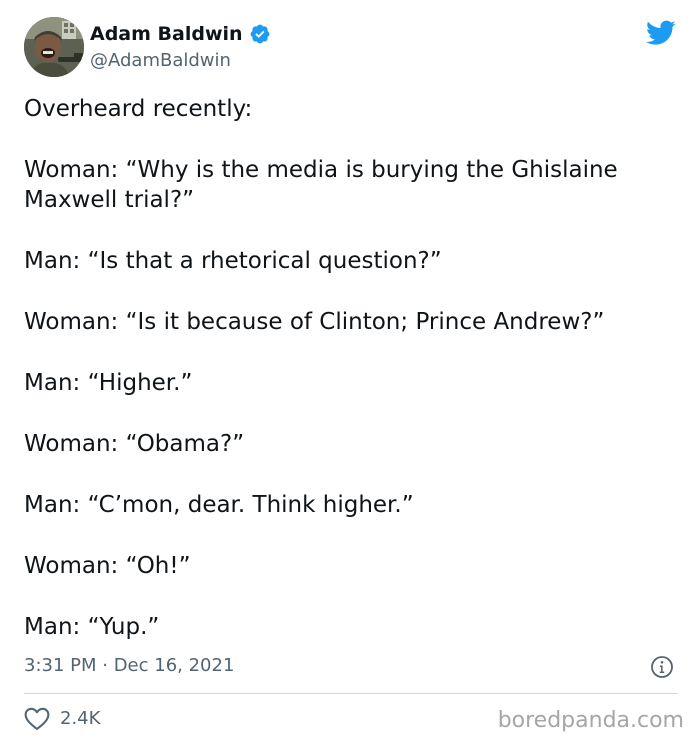  What do you see at coordinates (166, 34) in the screenshot?
I see `author-display-name: Adam Baldwin` at bounding box center [166, 34].